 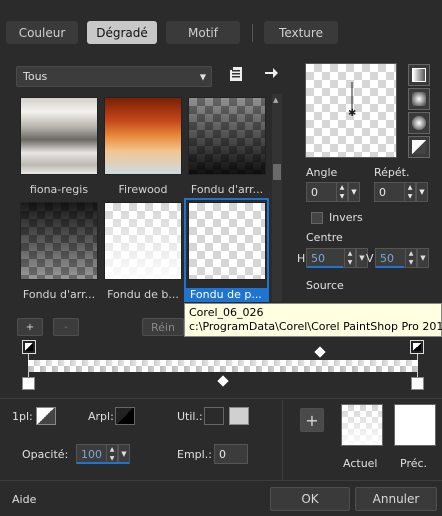 What do you see at coordinates (349, 258) in the screenshot?
I see `center-h-stepper: ▲ ▼` at bounding box center [349, 258].